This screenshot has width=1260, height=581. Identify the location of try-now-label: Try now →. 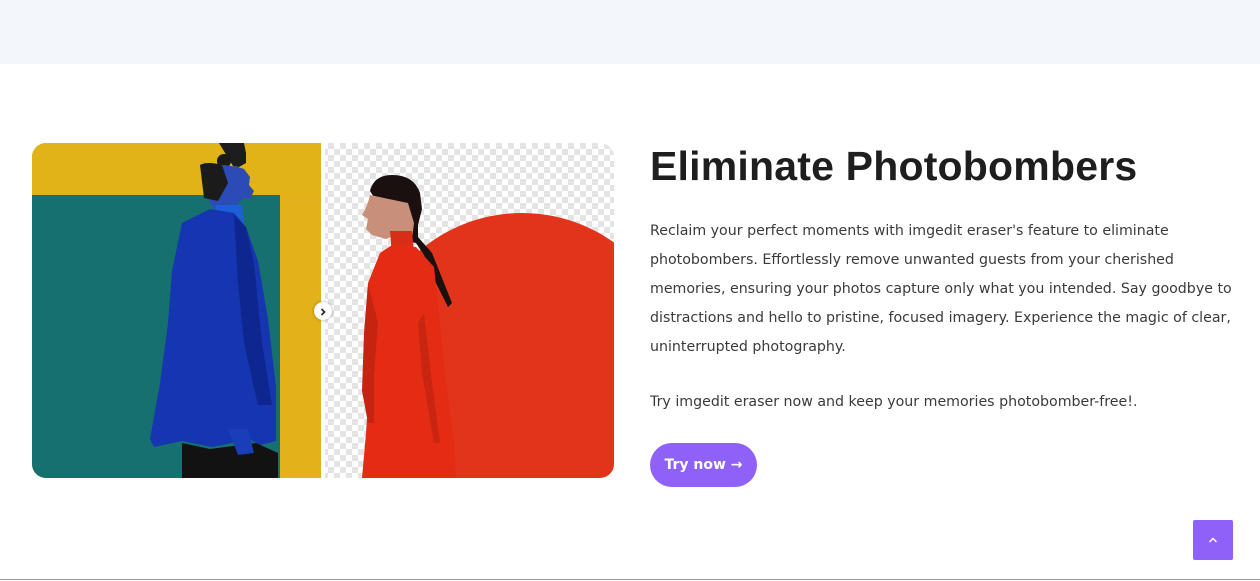
(703, 465).